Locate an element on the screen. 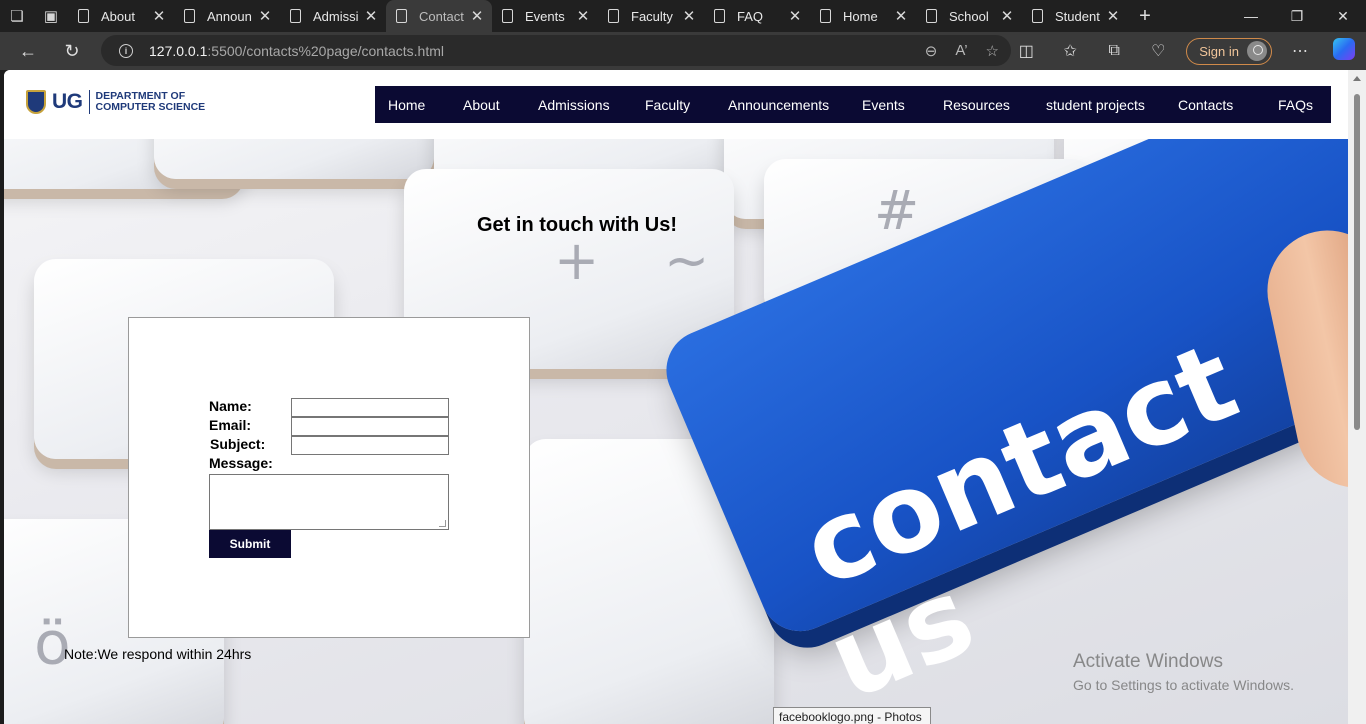 The width and height of the screenshot is (1366, 724). tab-about: About ✕ is located at coordinates (121, 16).